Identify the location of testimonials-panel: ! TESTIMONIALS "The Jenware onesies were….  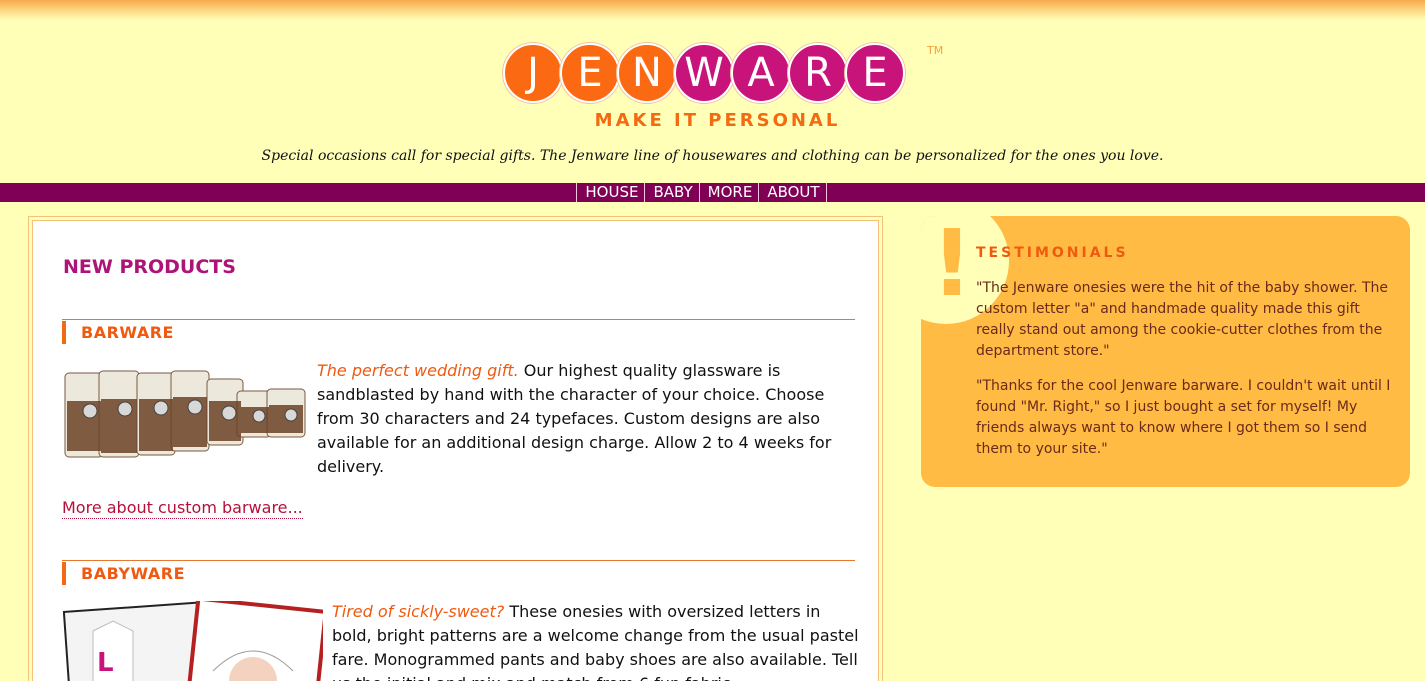
(1165, 351).